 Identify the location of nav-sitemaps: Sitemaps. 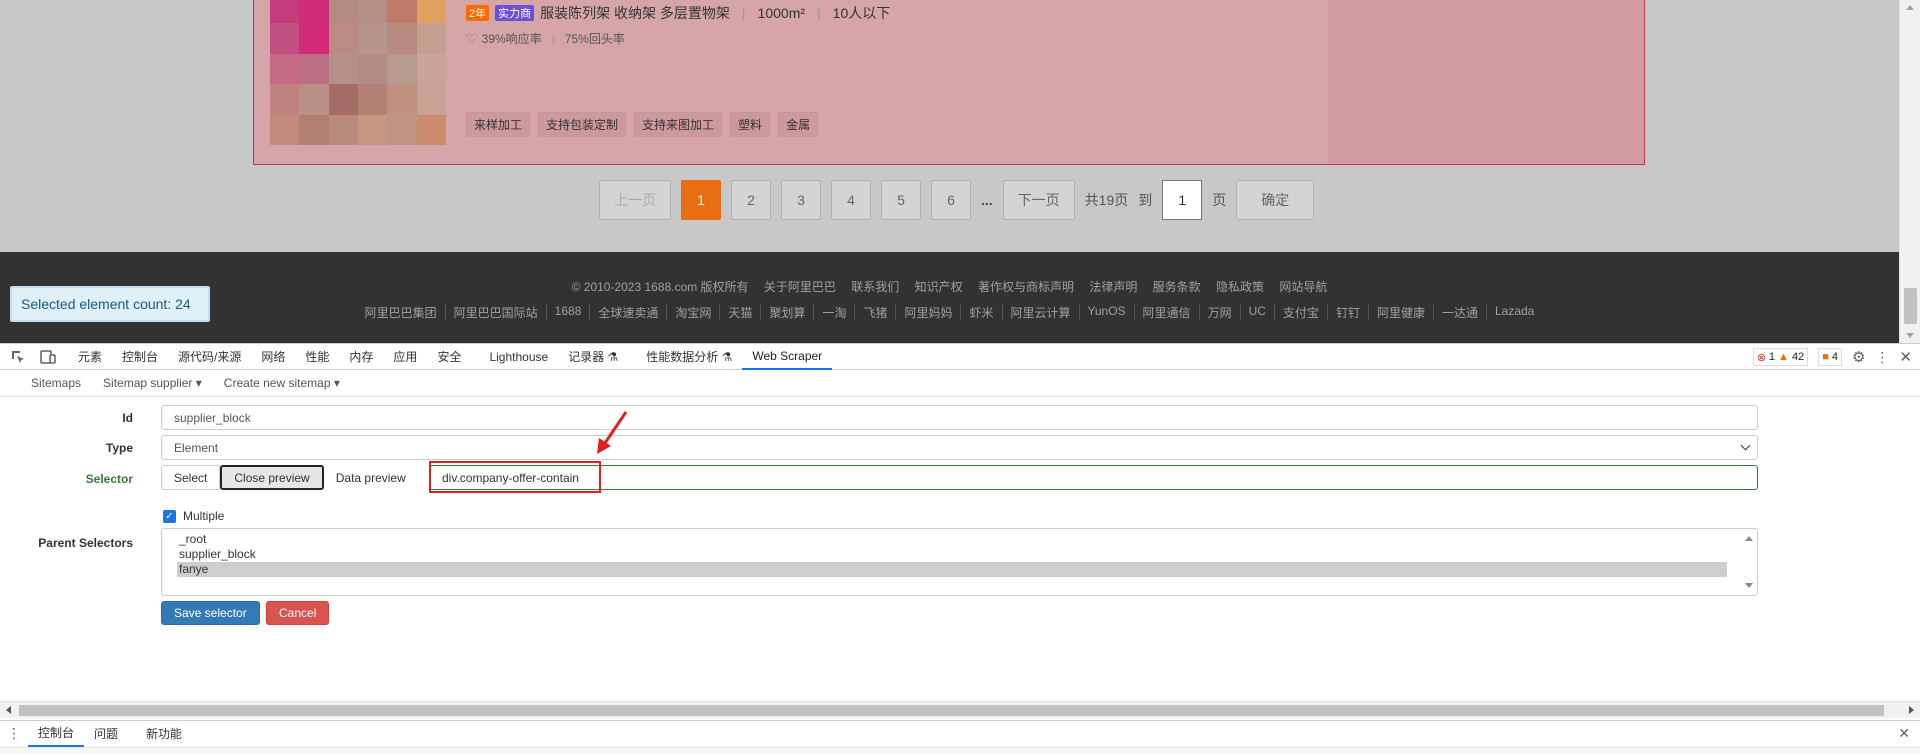
(56, 383).